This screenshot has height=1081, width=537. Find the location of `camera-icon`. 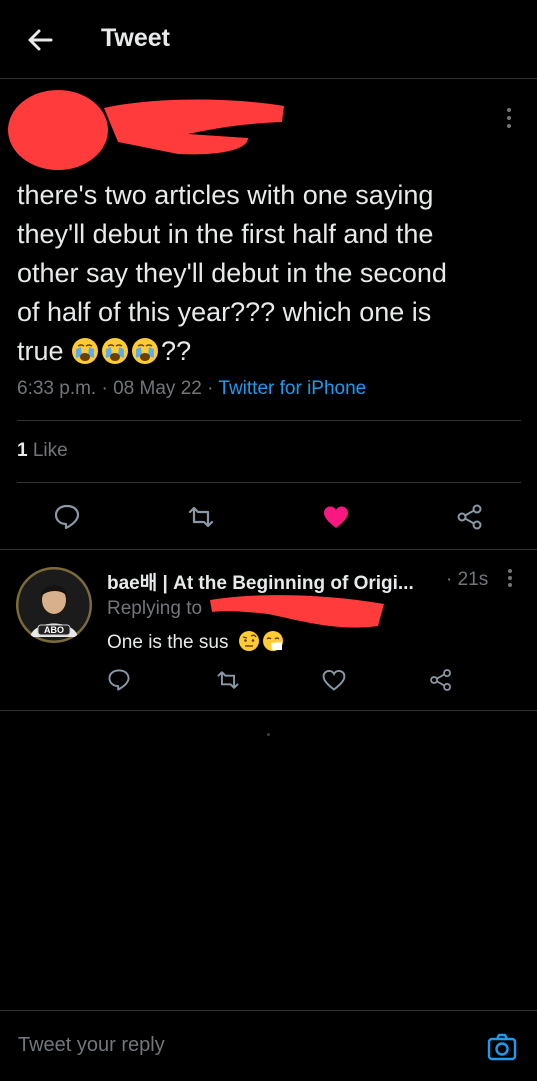

camera-icon is located at coordinates (502, 1047).